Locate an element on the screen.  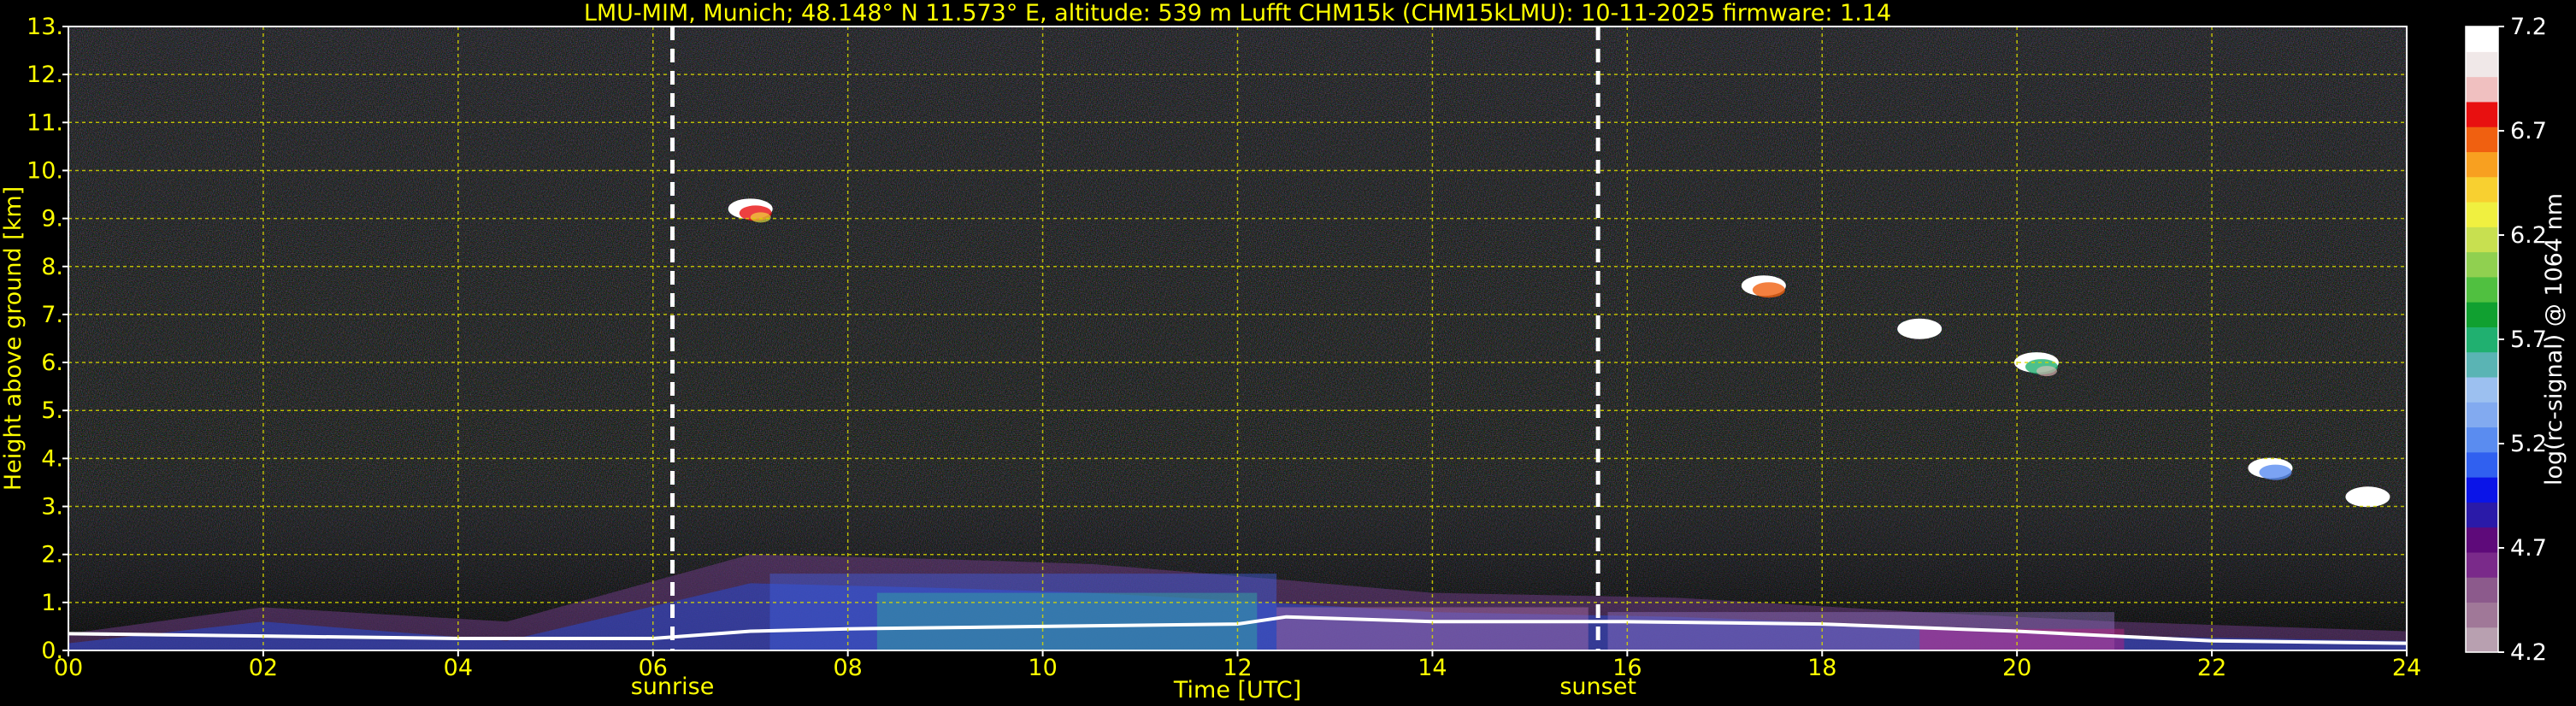
x-tick-label: 24 is located at coordinates (2406, 668).